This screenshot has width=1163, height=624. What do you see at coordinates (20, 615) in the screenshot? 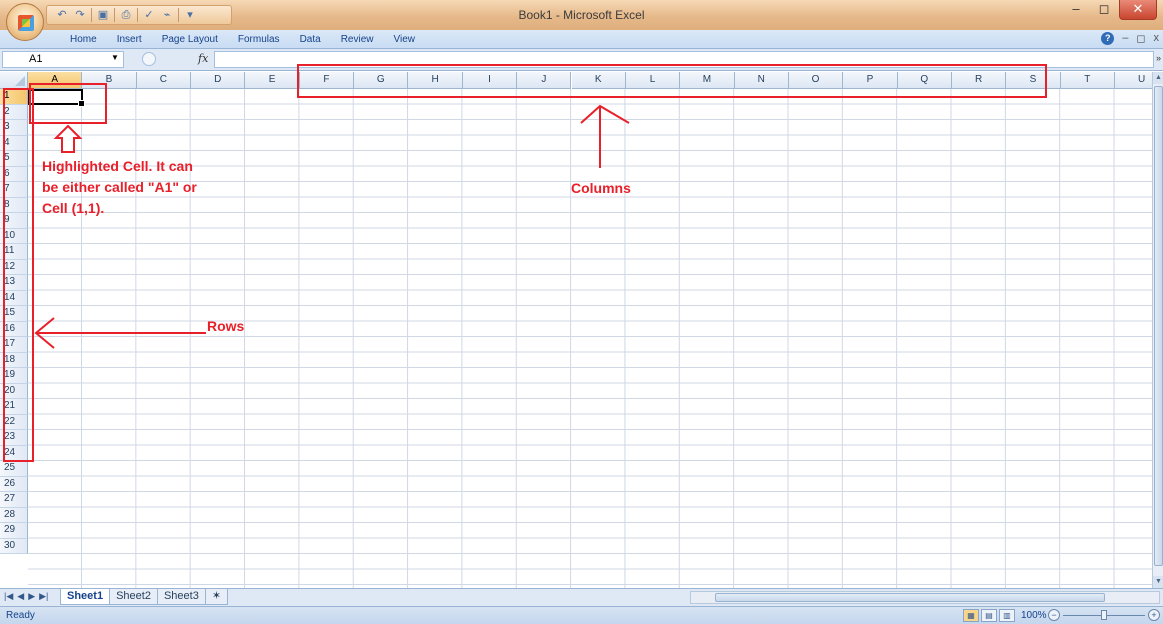
I see `status-mode: Ready` at bounding box center [20, 615].